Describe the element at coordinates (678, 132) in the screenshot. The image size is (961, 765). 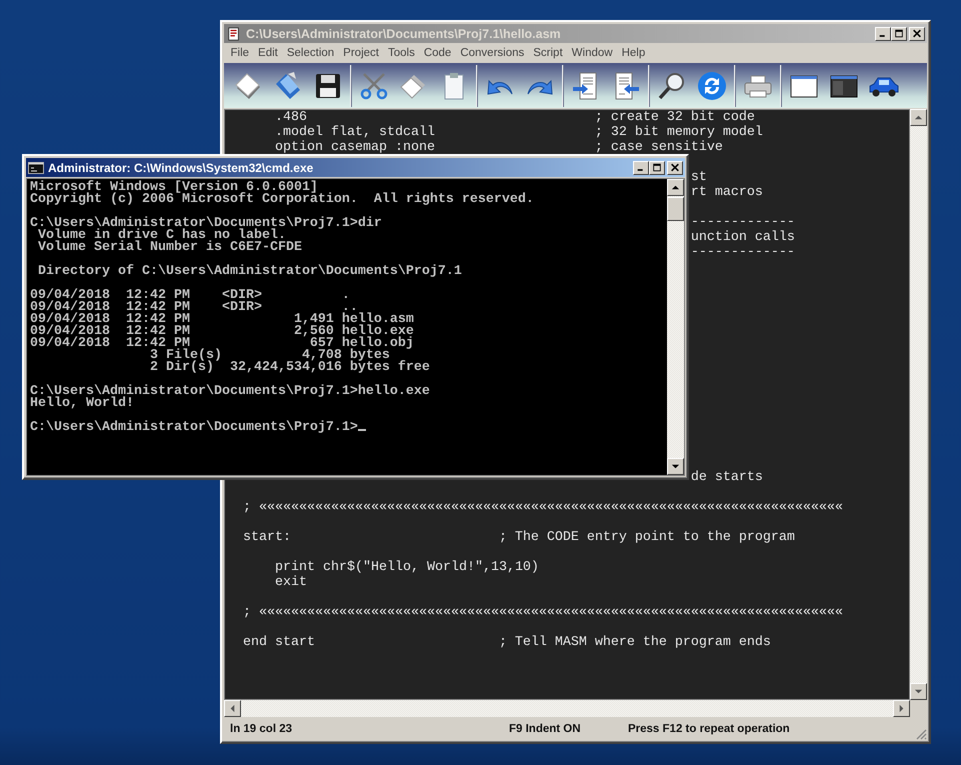
I see `comment-text: ; 32 bit memory model` at that location.